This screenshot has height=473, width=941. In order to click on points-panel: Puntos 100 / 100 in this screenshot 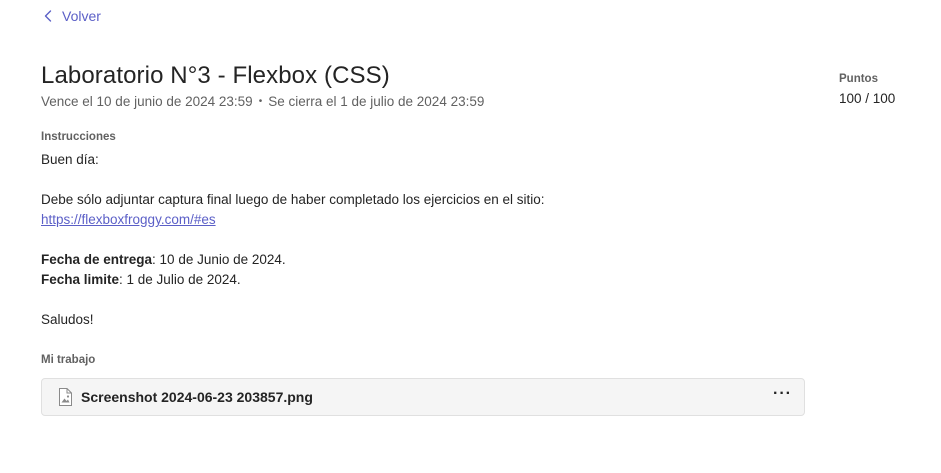, I will do `click(867, 89)`.